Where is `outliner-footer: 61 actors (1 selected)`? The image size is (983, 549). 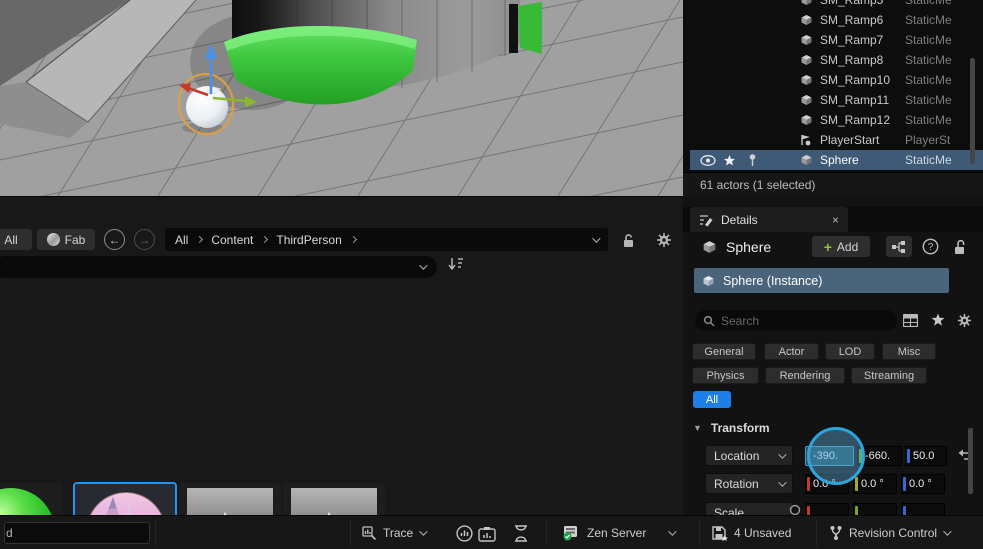 outliner-footer: 61 actors (1 selected) is located at coordinates (833, 184).